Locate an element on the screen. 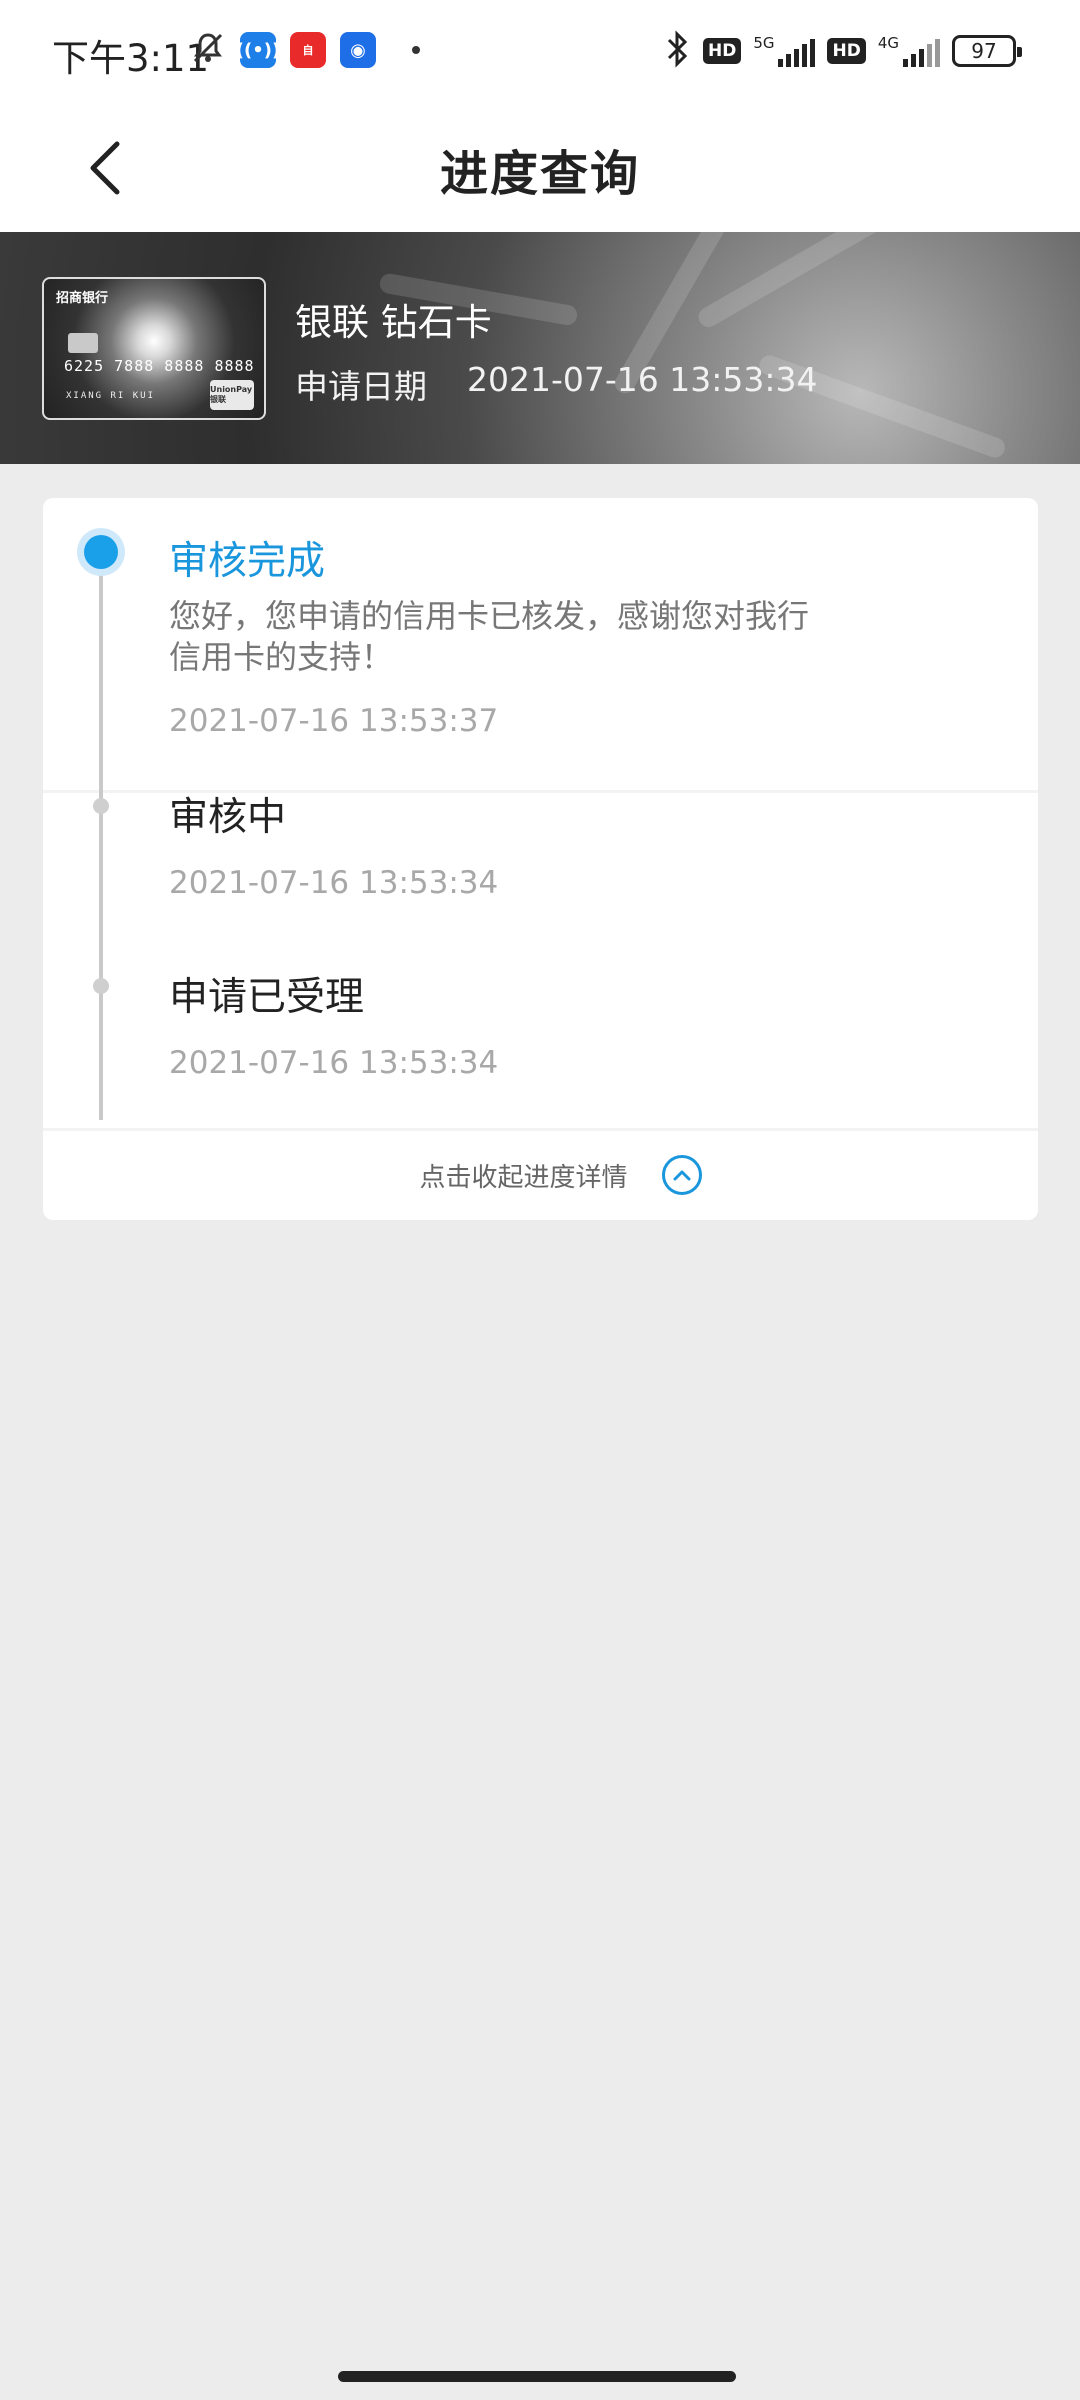  status-right-icons: HD 5G HD 4G 97 is located at coordinates (843, 51).